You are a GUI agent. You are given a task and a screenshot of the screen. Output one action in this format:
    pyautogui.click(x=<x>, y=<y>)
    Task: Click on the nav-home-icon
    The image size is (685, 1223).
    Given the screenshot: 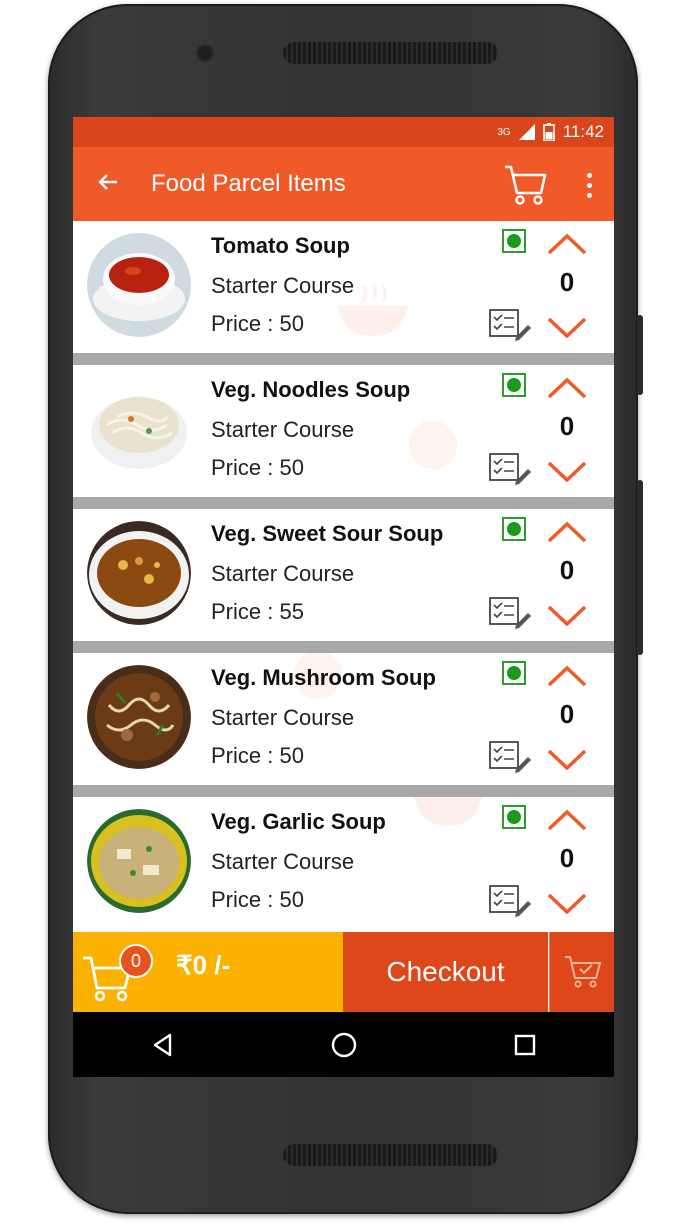 What is the action you would take?
    pyautogui.click(x=344, y=1045)
    